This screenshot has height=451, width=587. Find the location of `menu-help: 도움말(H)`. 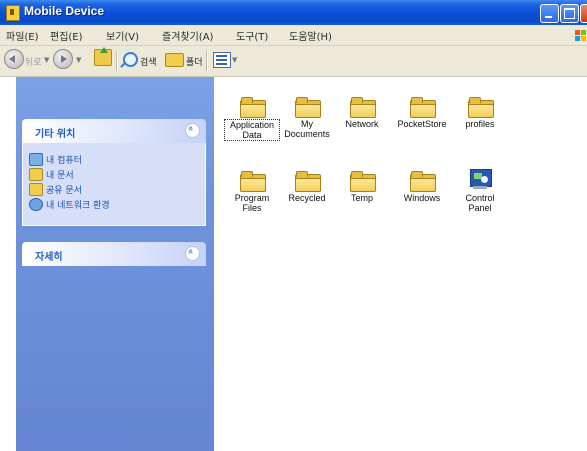

menu-help: 도움말(H) is located at coordinates (310, 35).